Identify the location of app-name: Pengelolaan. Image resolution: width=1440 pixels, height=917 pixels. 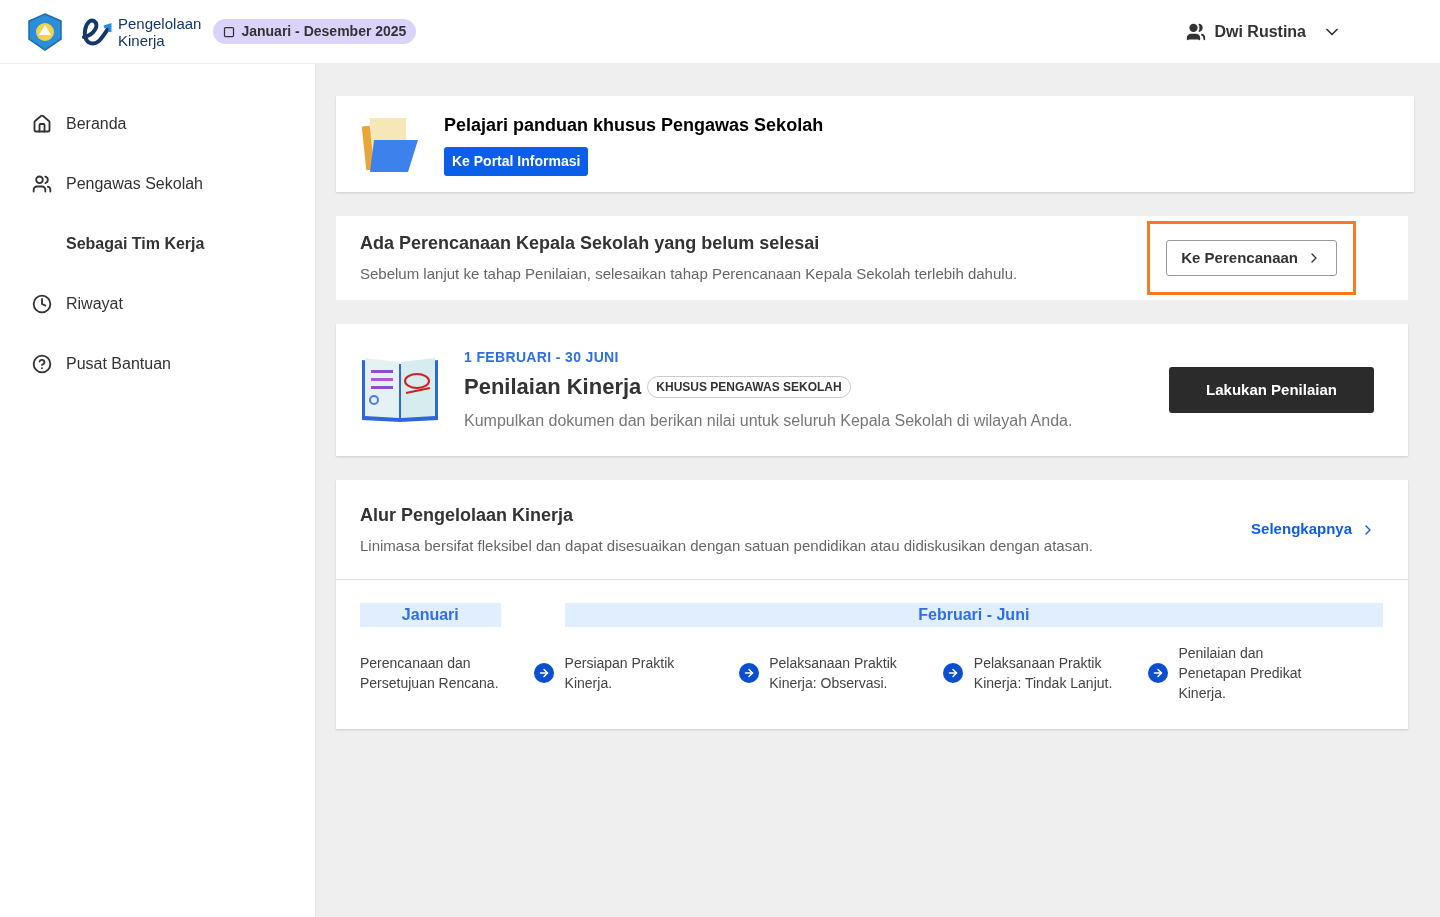
(160, 23).